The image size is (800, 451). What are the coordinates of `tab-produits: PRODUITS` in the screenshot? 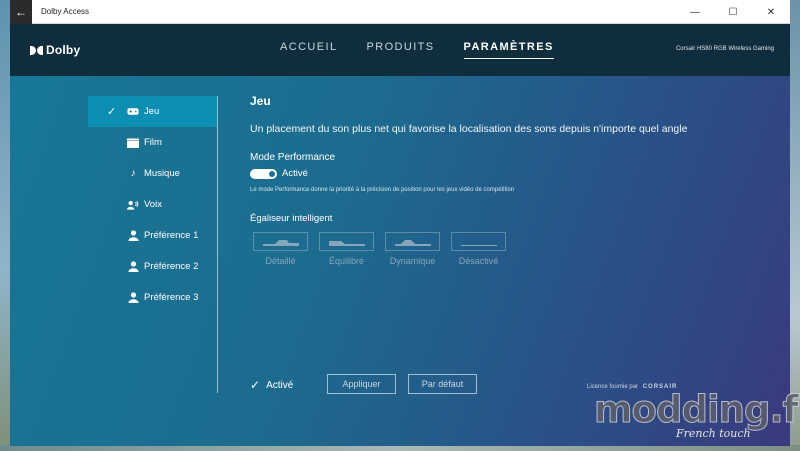 It's located at (400, 49).